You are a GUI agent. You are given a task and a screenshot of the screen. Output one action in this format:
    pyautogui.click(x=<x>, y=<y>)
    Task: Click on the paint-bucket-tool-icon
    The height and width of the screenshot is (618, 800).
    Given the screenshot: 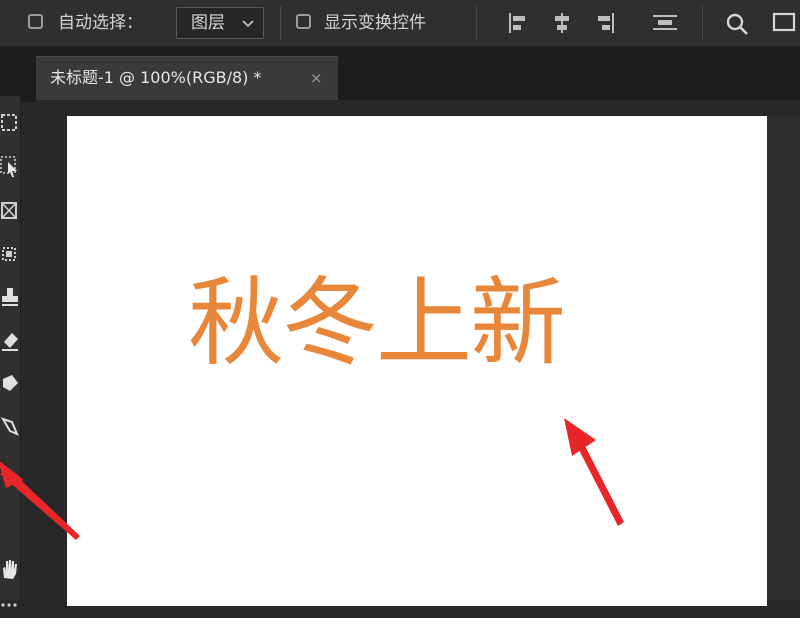 What is the action you would take?
    pyautogui.click(x=10, y=384)
    